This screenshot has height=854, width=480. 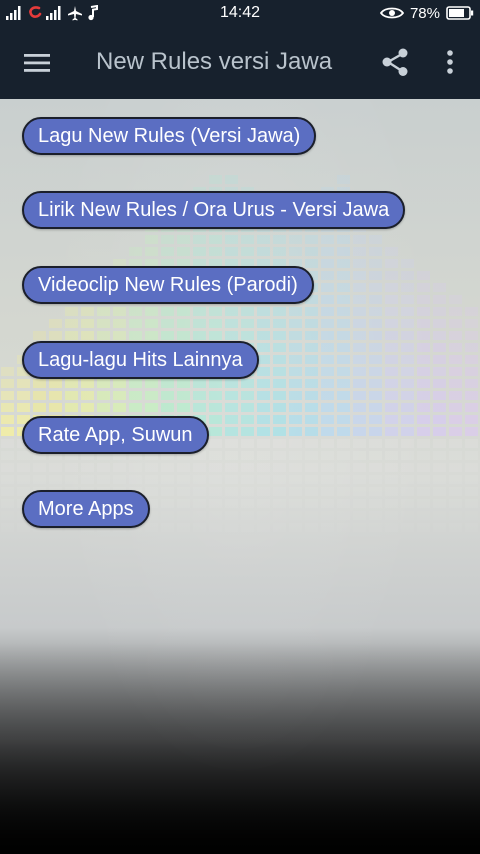 I want to click on hamburger-menu-icon, so click(x=37, y=63).